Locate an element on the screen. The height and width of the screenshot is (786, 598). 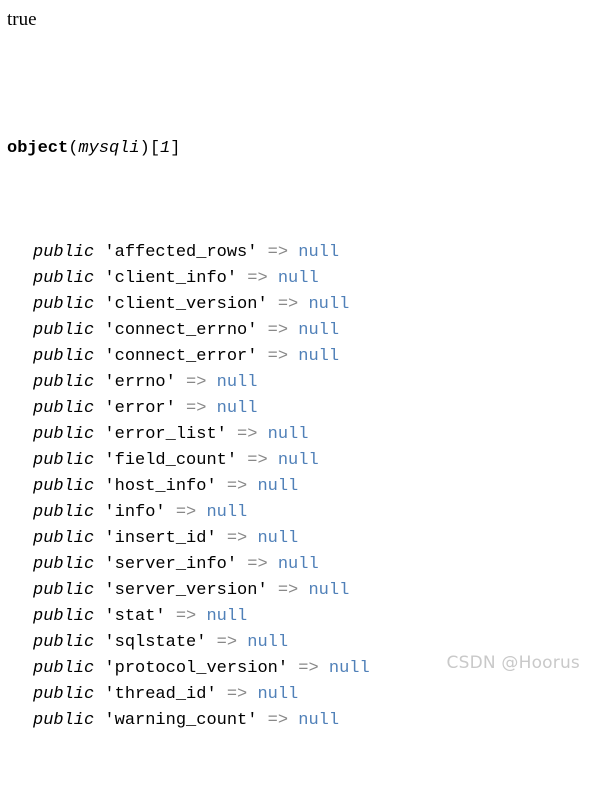
object-id: 1 is located at coordinates (165, 148).